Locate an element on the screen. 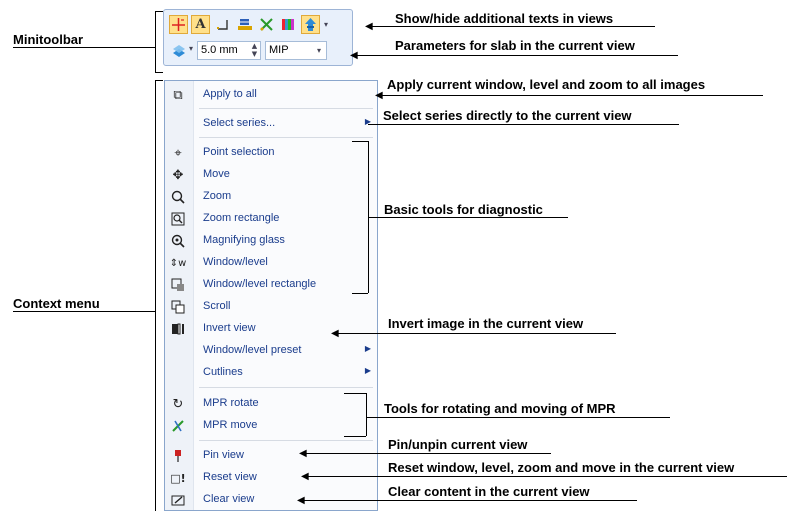 This screenshot has height=511, width=797. context-menu-label: Context menu is located at coordinates (56, 303).